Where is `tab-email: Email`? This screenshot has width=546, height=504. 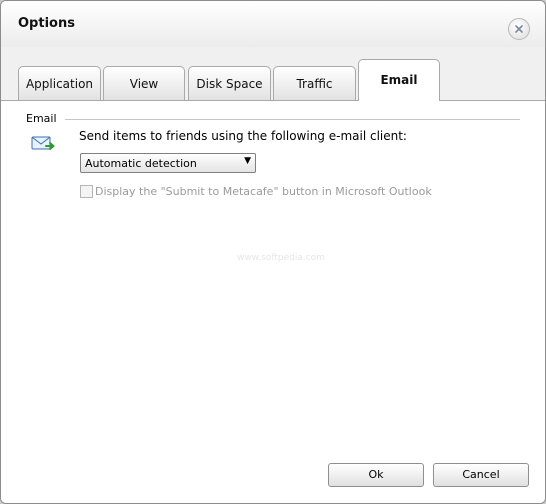
tab-email: Email is located at coordinates (399, 80).